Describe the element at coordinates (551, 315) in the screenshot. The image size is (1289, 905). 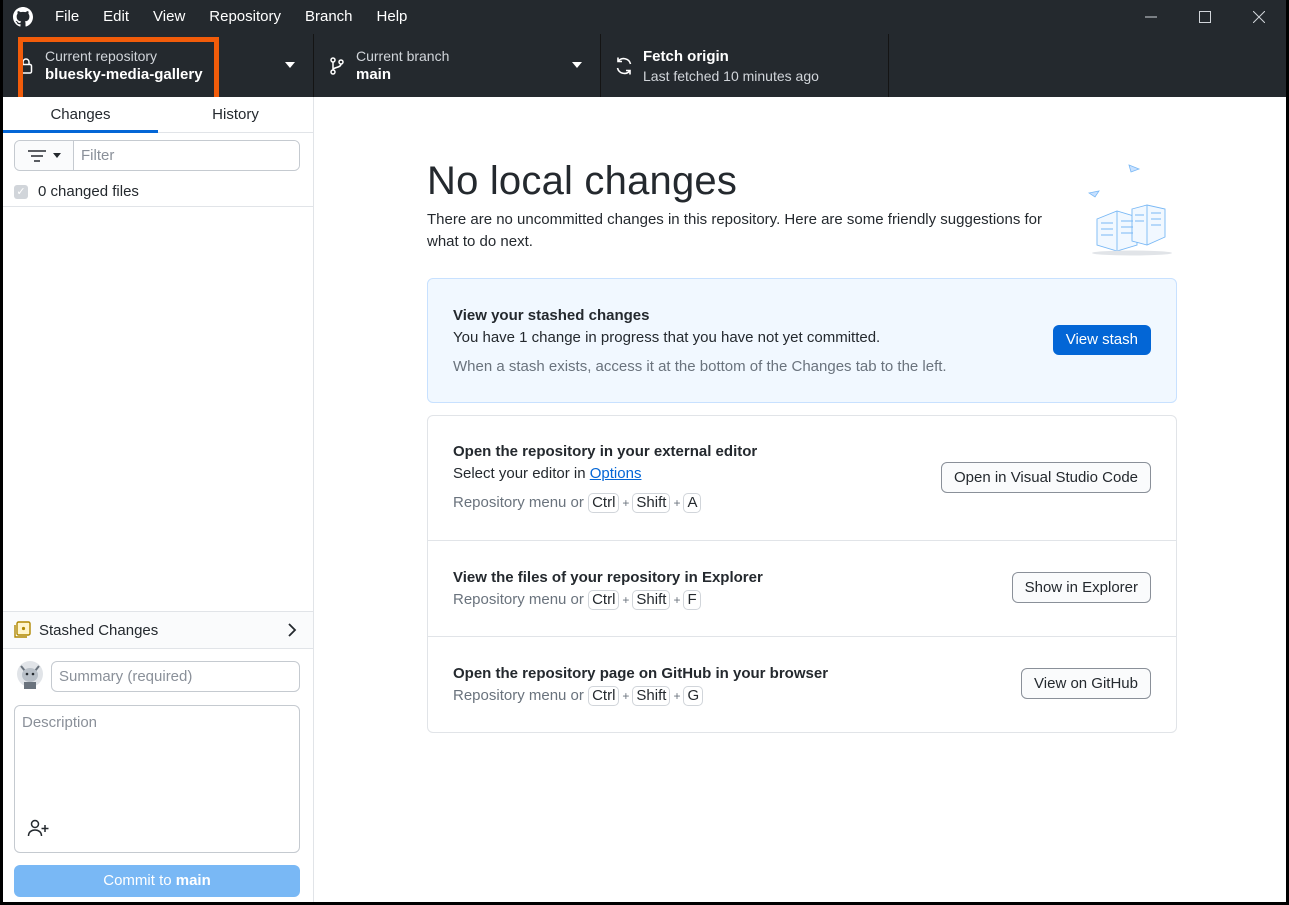
I see `stash-card-title: View your stashed changes` at that location.